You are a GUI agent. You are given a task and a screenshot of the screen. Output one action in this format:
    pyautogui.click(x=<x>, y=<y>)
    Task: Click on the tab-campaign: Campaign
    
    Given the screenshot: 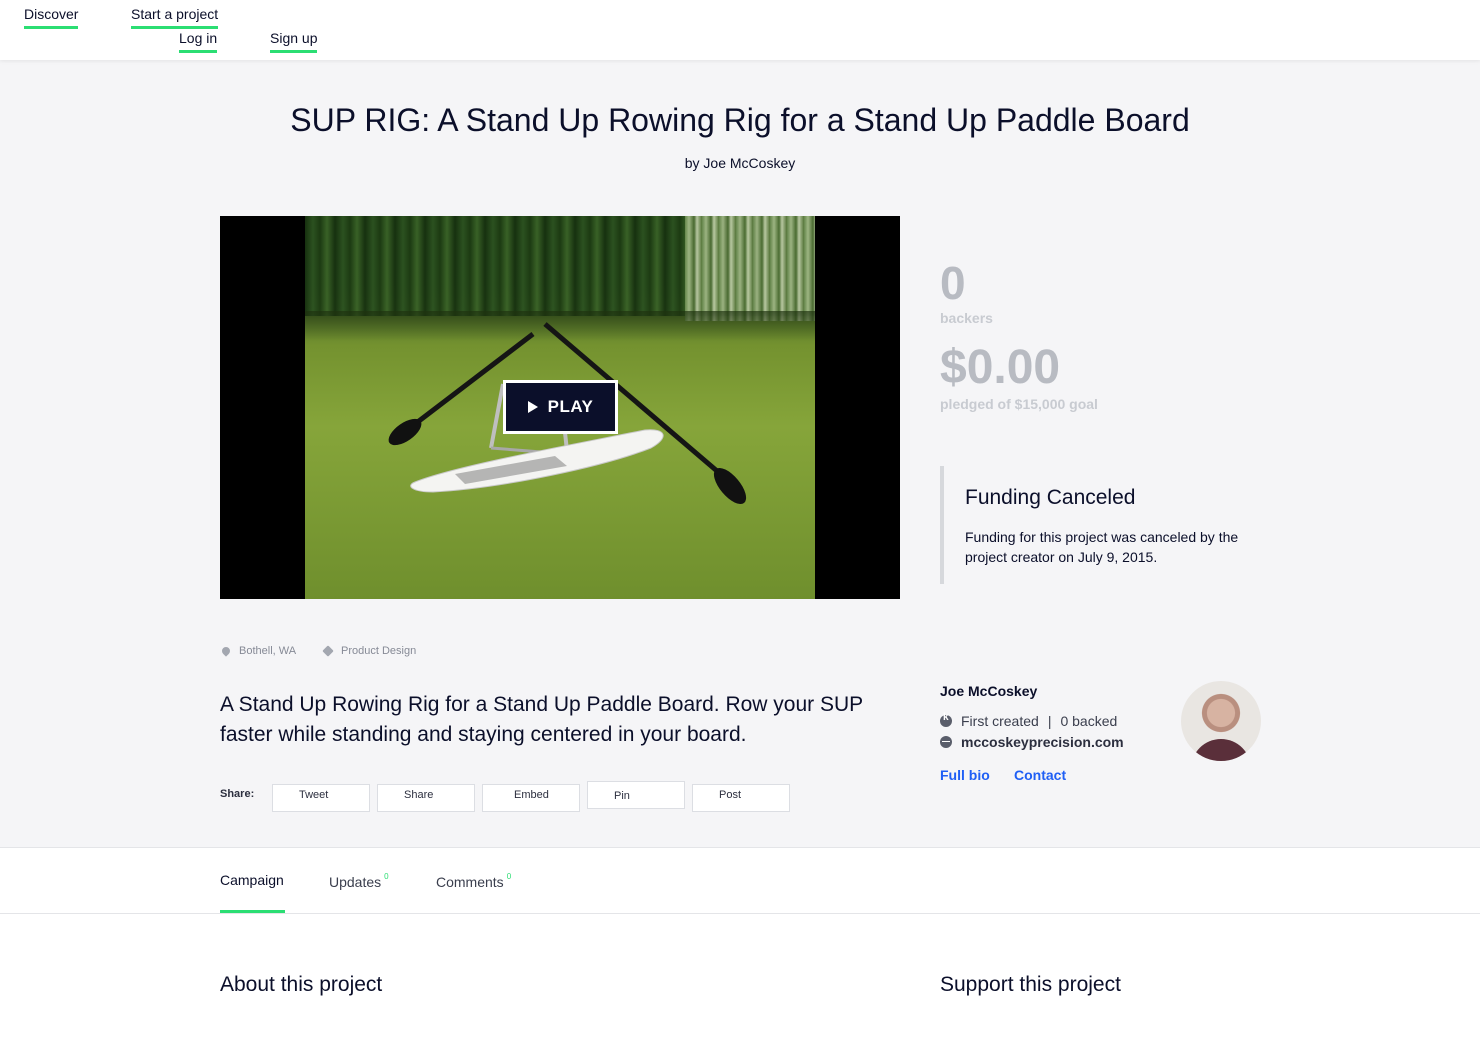 What is the action you would take?
    pyautogui.click(x=252, y=880)
    